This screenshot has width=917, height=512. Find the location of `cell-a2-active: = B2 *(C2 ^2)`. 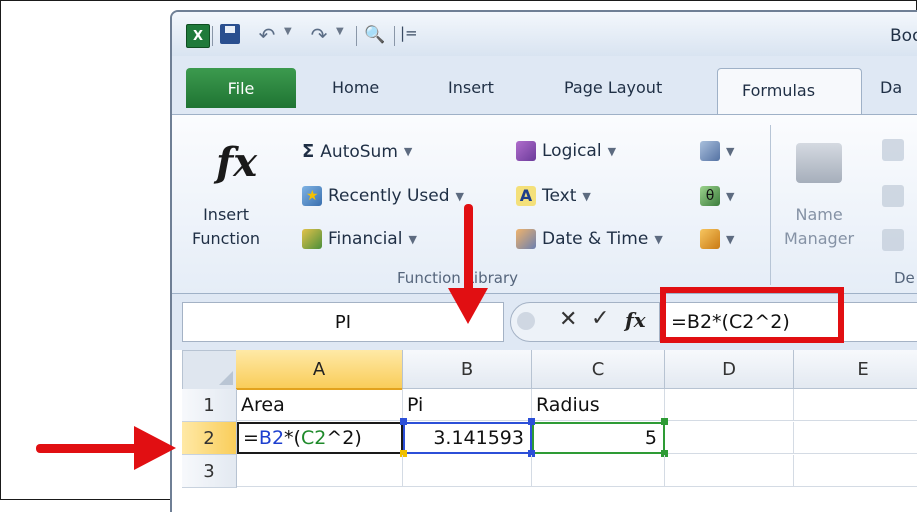

cell-a2-active: = B2 *(C2 ^2) is located at coordinates (320, 438).